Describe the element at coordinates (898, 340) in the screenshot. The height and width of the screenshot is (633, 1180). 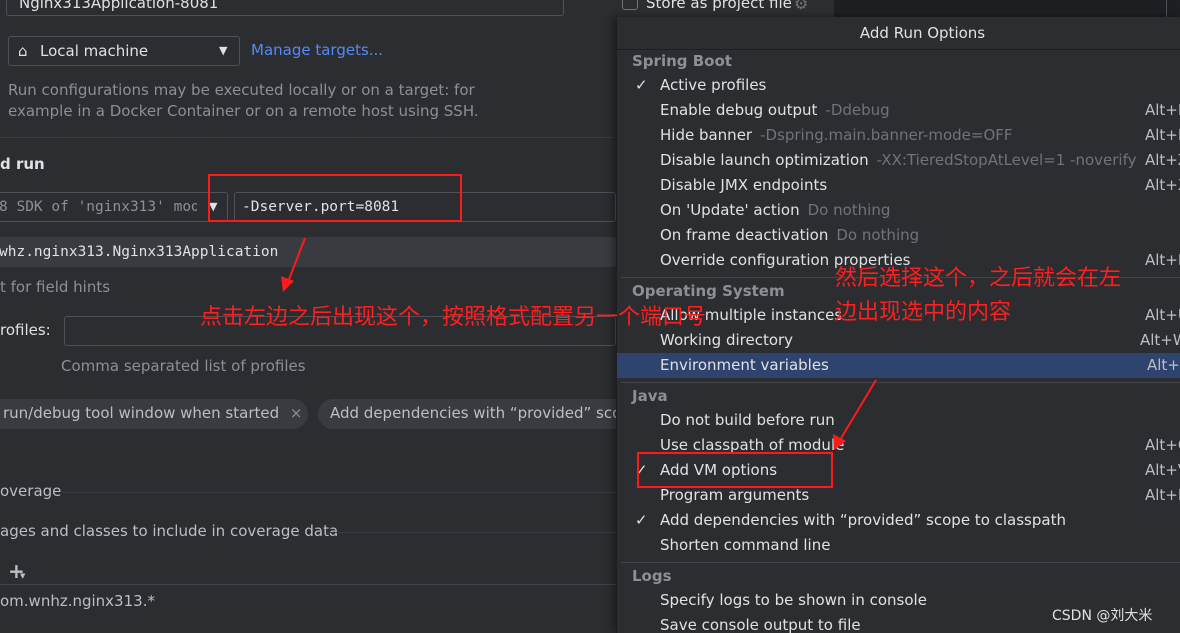
I see `menu-item-working-directory: Working directory Alt+W` at that location.